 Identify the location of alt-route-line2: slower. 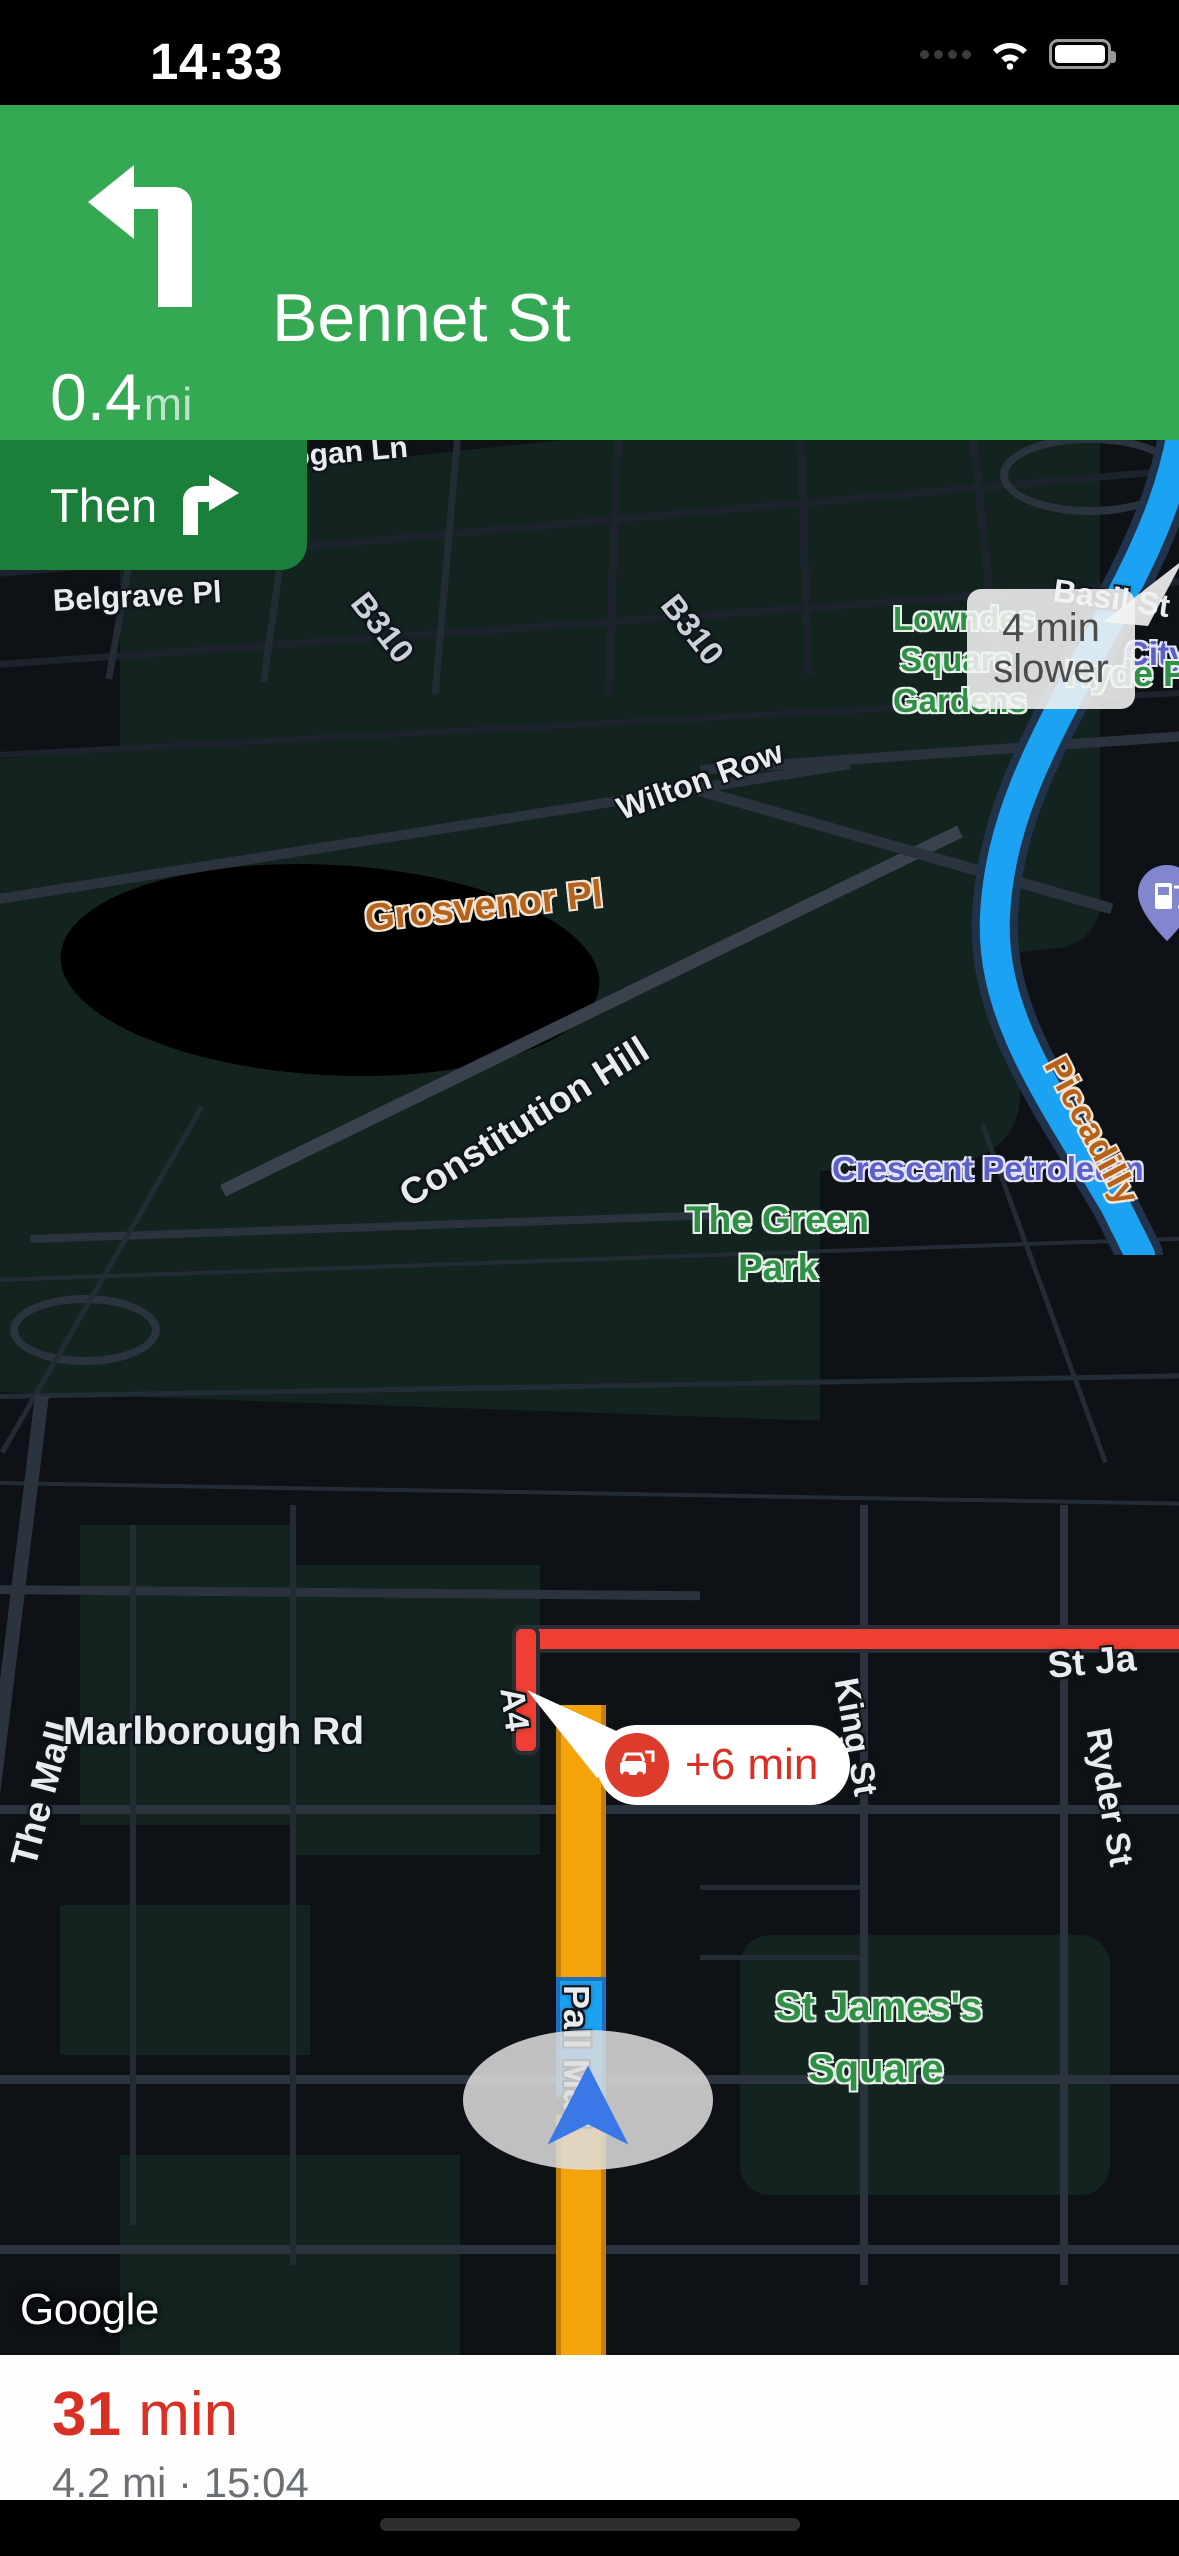
(1051, 669).